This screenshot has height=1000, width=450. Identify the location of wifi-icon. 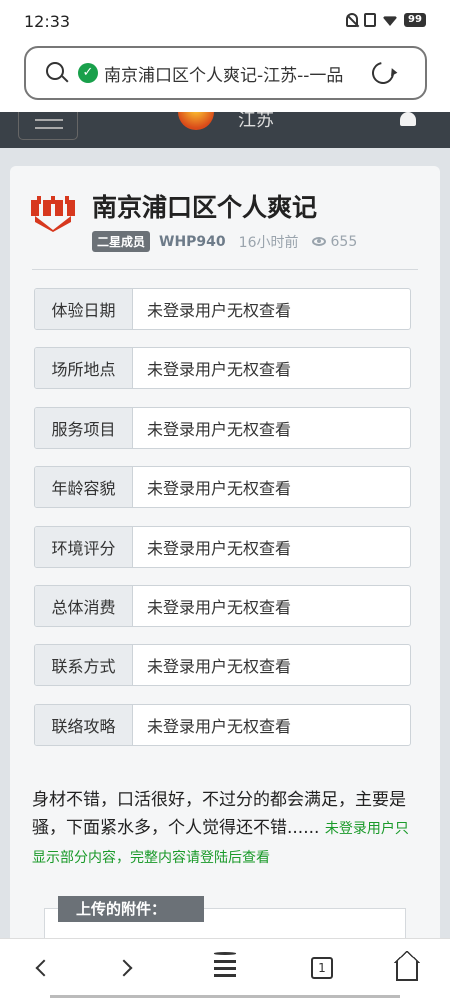
(390, 21).